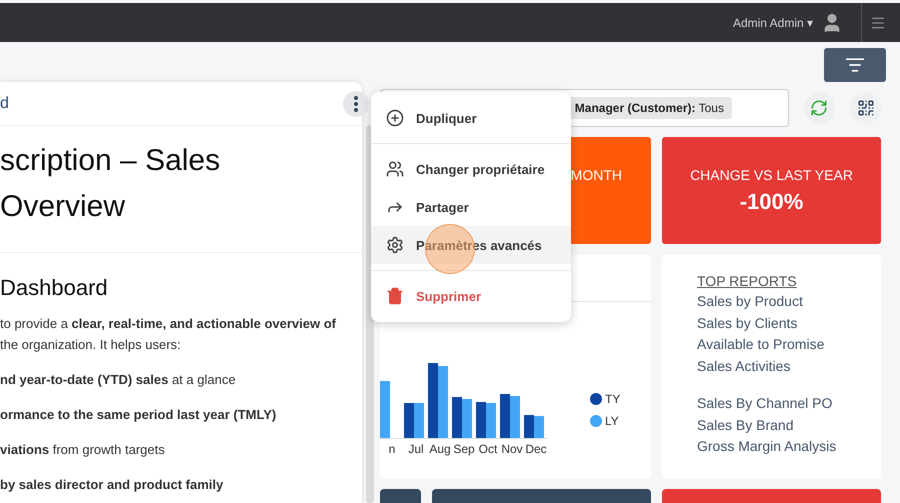 The width and height of the screenshot is (900, 503). What do you see at coordinates (416, 449) in the screenshot?
I see `month-label: Jul` at bounding box center [416, 449].